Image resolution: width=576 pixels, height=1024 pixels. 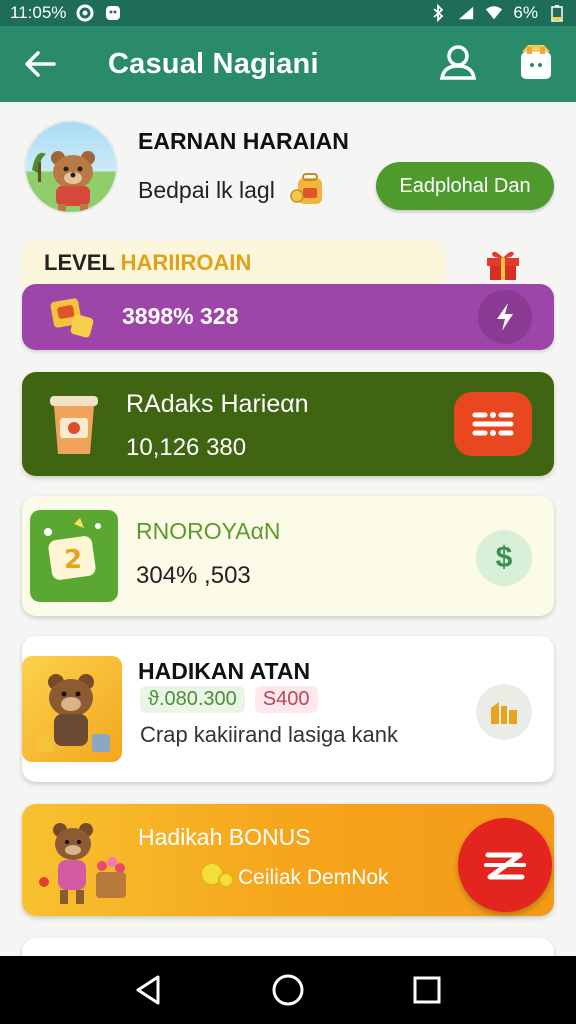 What do you see at coordinates (85, 13) in the screenshot?
I see `notification-icon` at bounding box center [85, 13].